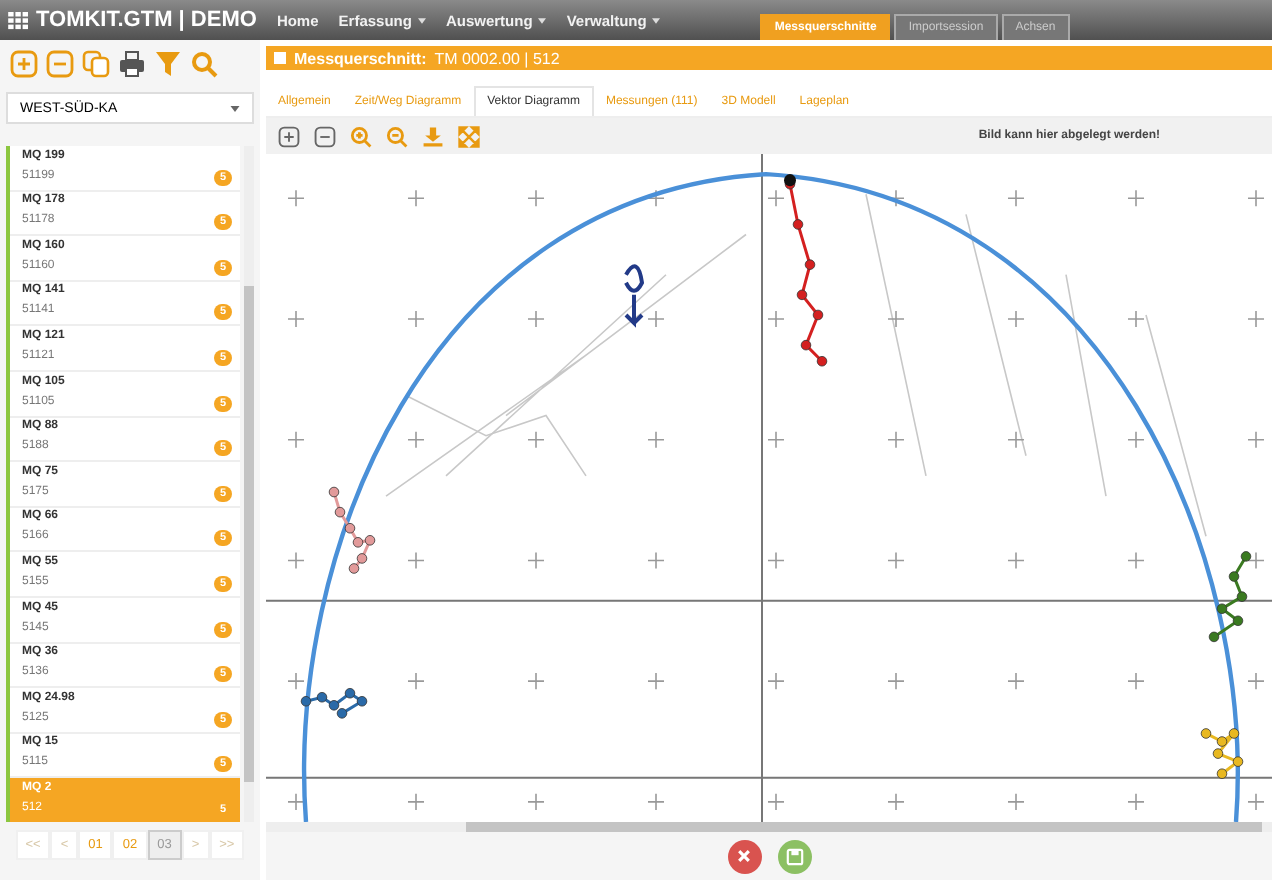 This screenshot has width=1272, height=880. I want to click on close-icon, so click(744, 856).